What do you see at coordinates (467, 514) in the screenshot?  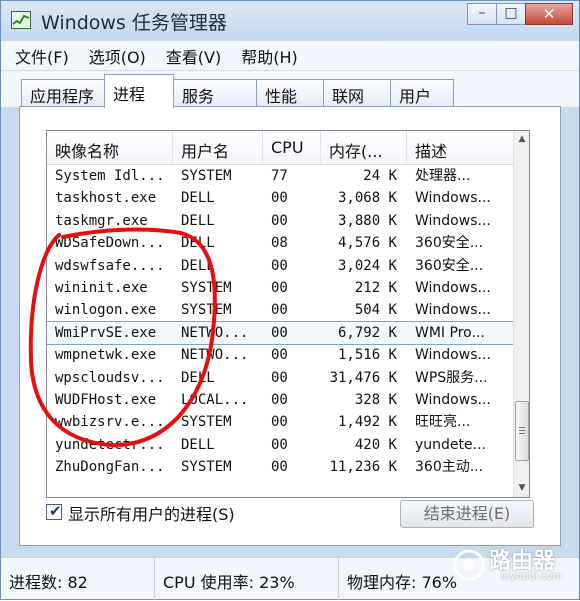 I see `end-process-button: 结束进程(E)` at bounding box center [467, 514].